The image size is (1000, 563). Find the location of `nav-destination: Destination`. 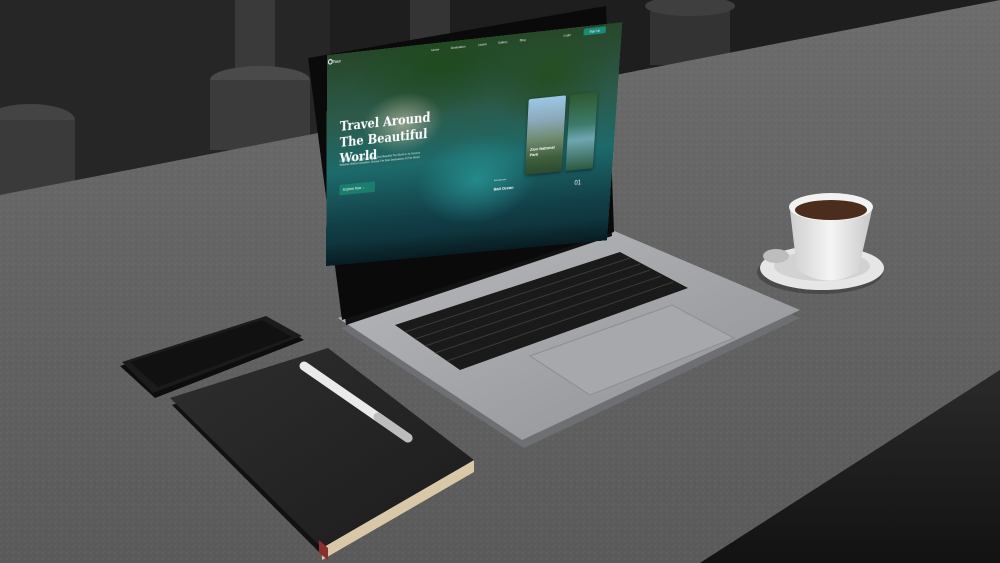

nav-destination: Destination is located at coordinates (458, 47).